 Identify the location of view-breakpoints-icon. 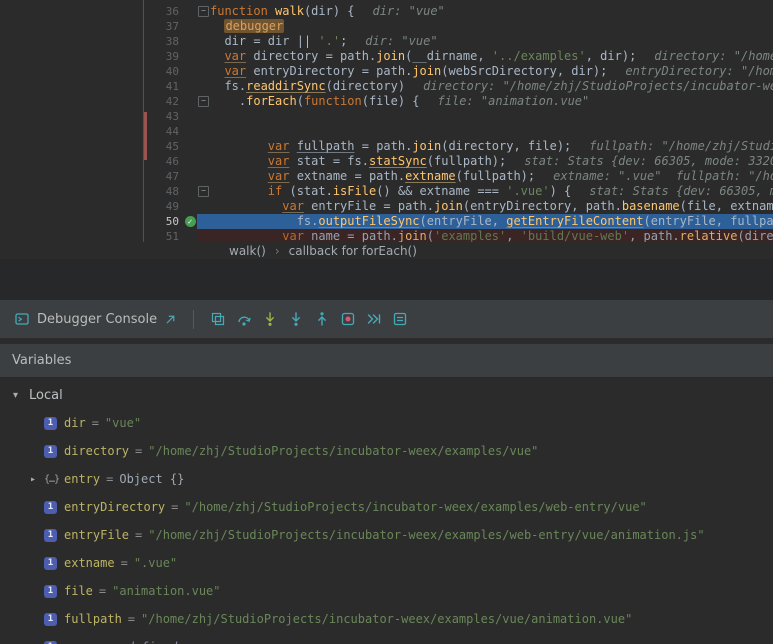
(348, 319).